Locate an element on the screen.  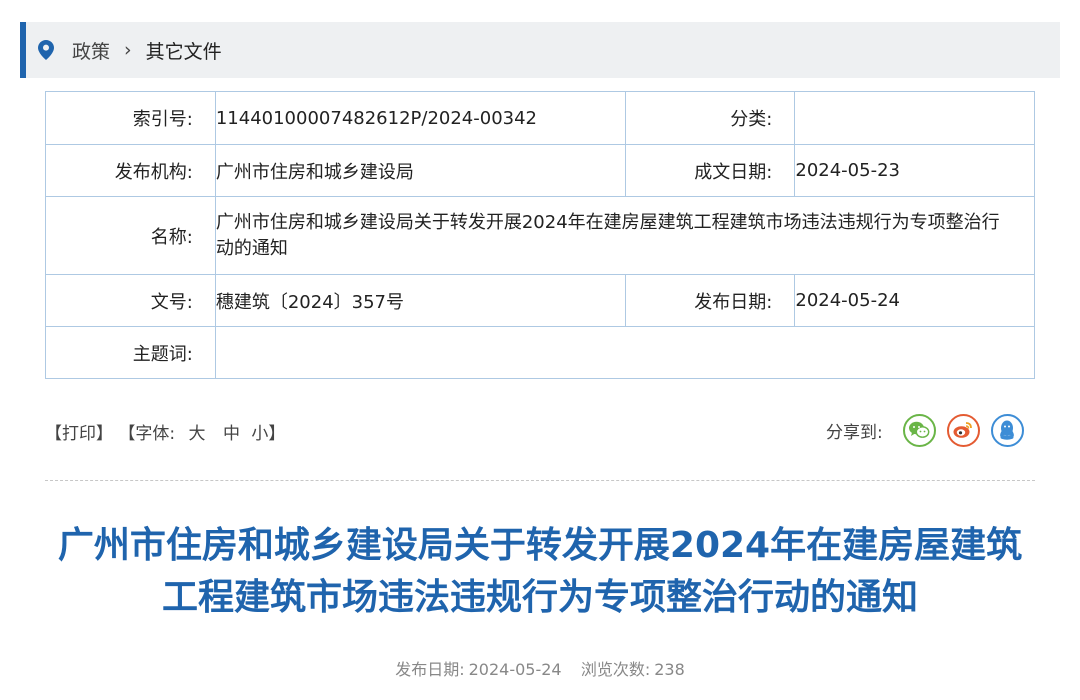
qq-icon is located at coordinates (1007, 430).